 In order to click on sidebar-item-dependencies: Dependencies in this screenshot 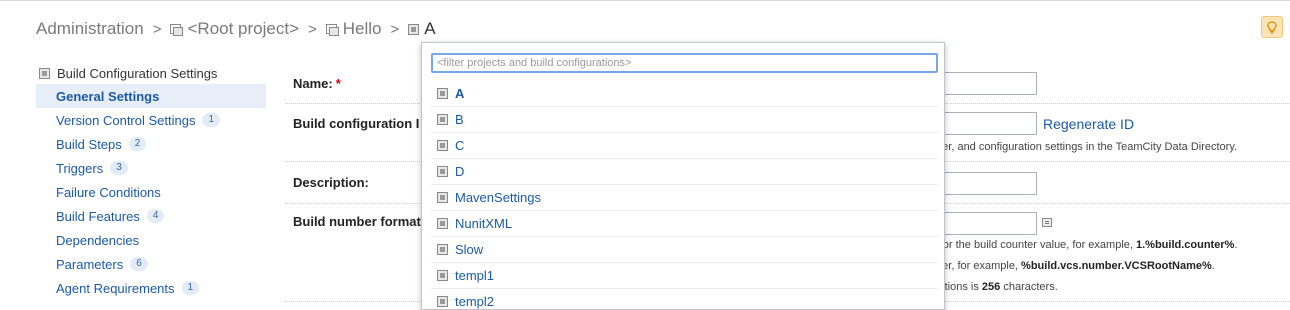, I will do `click(151, 240)`.